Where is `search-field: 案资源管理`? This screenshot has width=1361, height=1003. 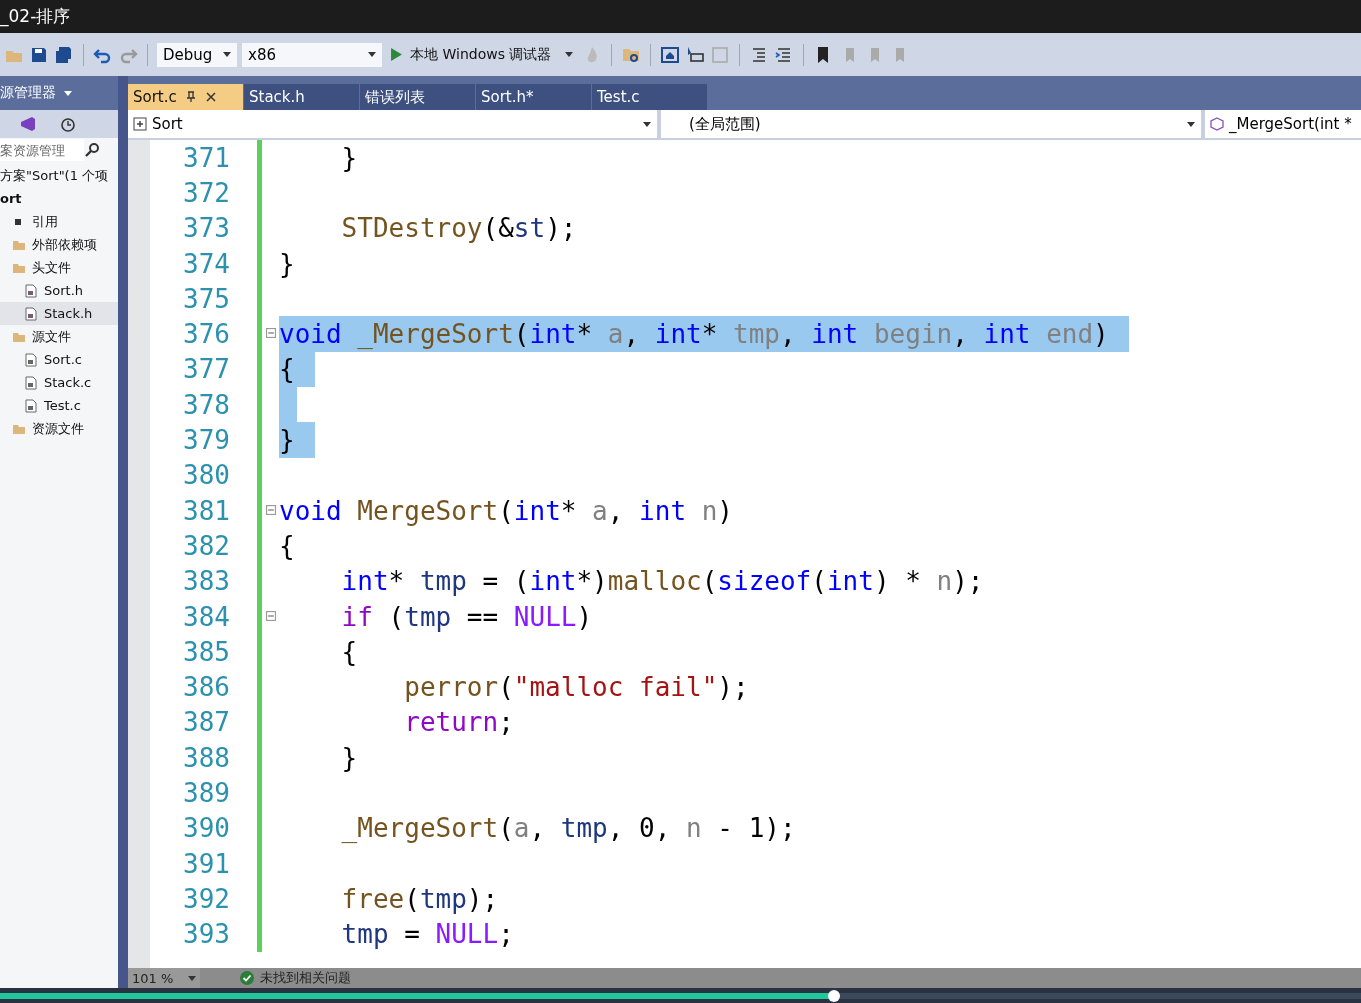
search-field: 案资源管理 is located at coordinates (42, 150).